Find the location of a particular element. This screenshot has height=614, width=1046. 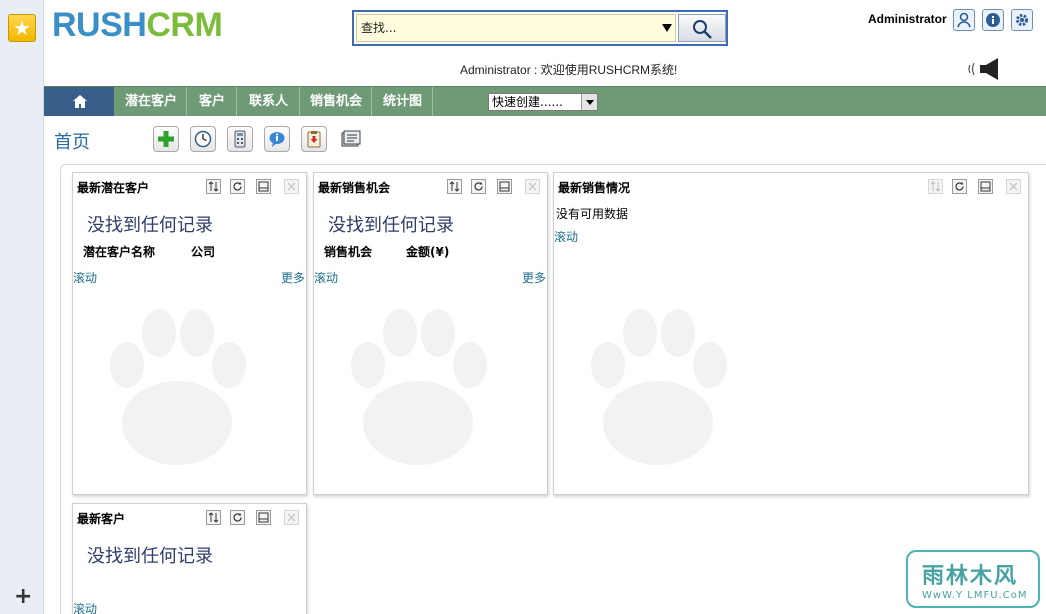

widget-latest-opportunities: 最新销售机会 没找到任何记录 销售机会 金额(¥) 滚动 更多 is located at coordinates (430, 333).